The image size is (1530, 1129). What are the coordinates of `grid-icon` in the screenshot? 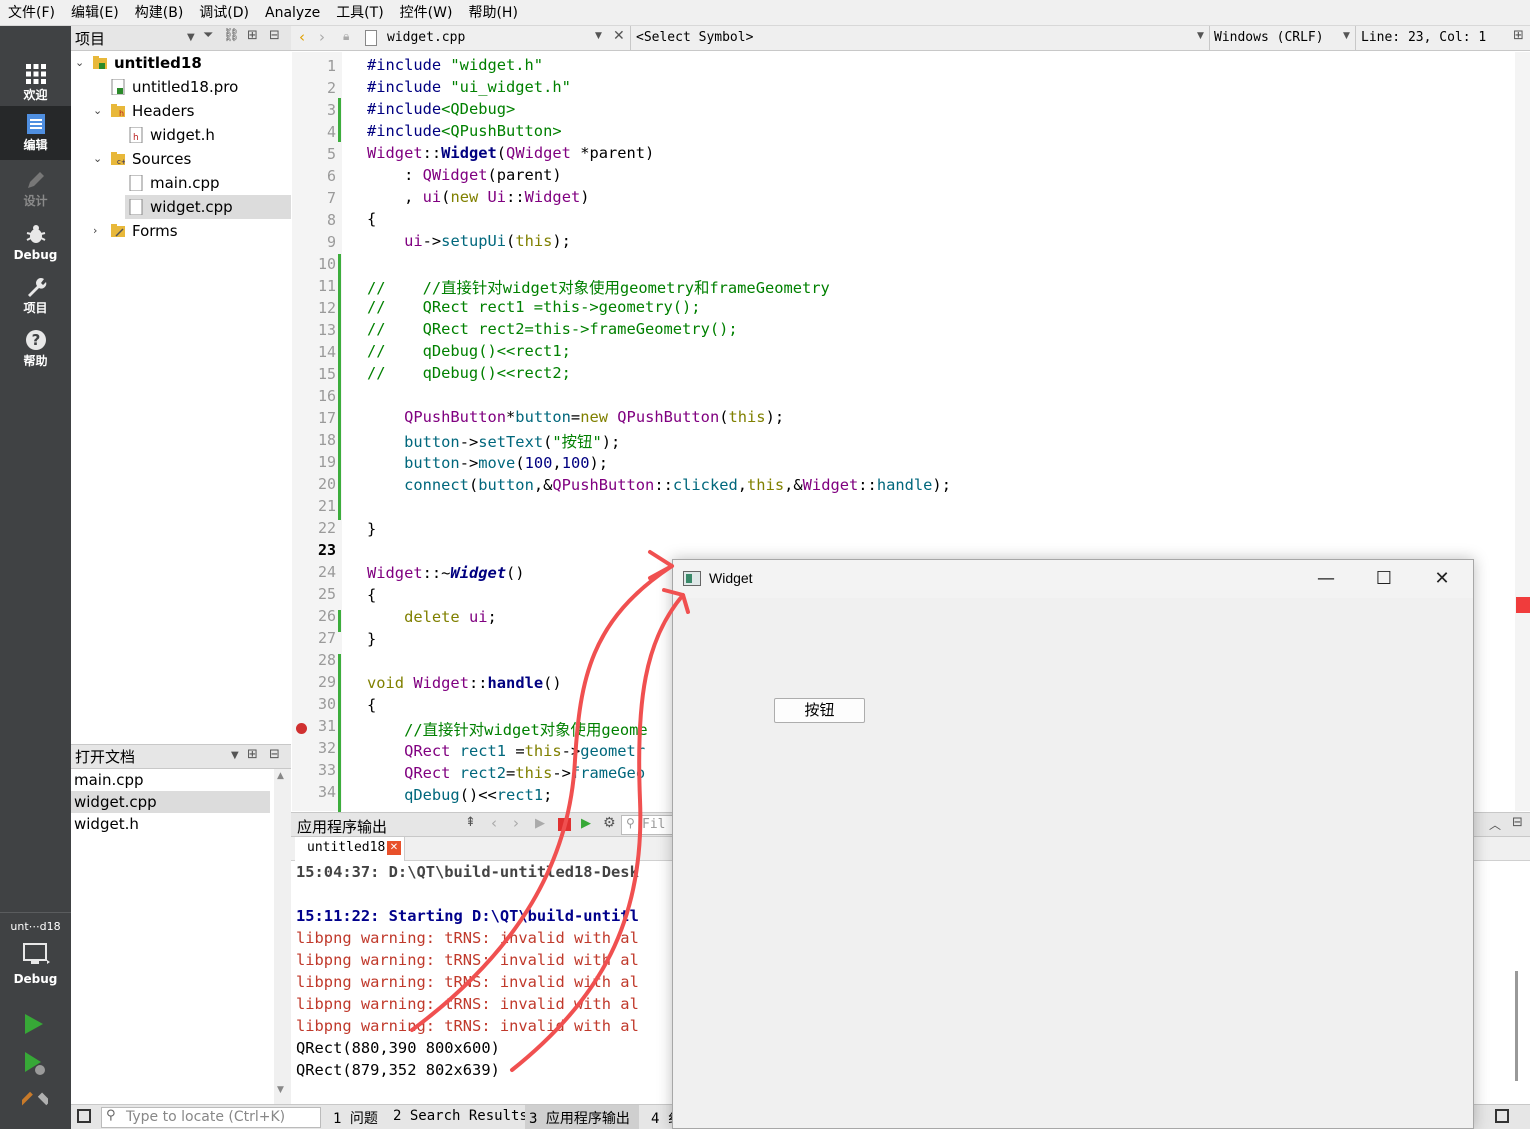 It's located at (35, 74).